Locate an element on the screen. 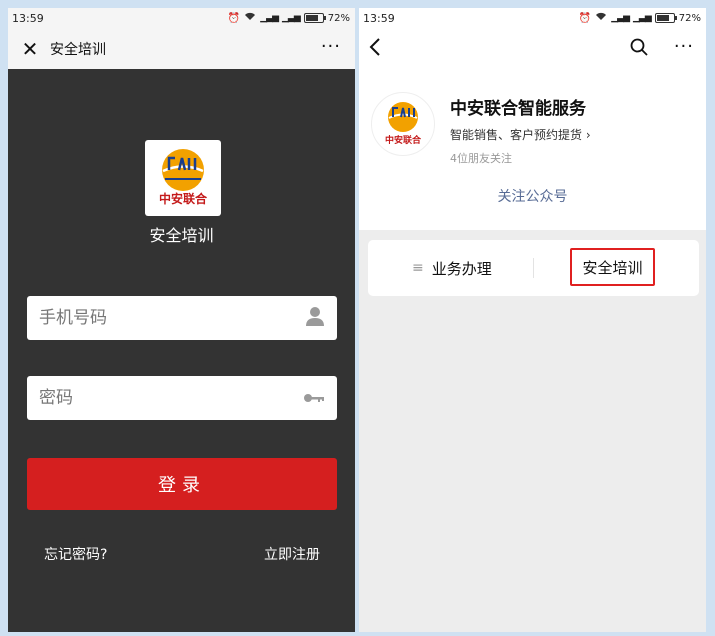 The height and width of the screenshot is (636, 715). password-field is located at coordinates (182, 398).